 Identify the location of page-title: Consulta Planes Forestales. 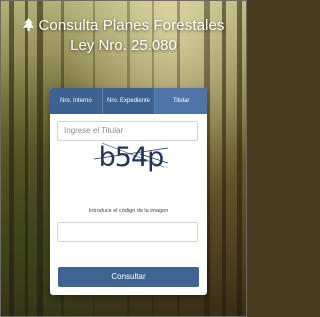
(123, 25).